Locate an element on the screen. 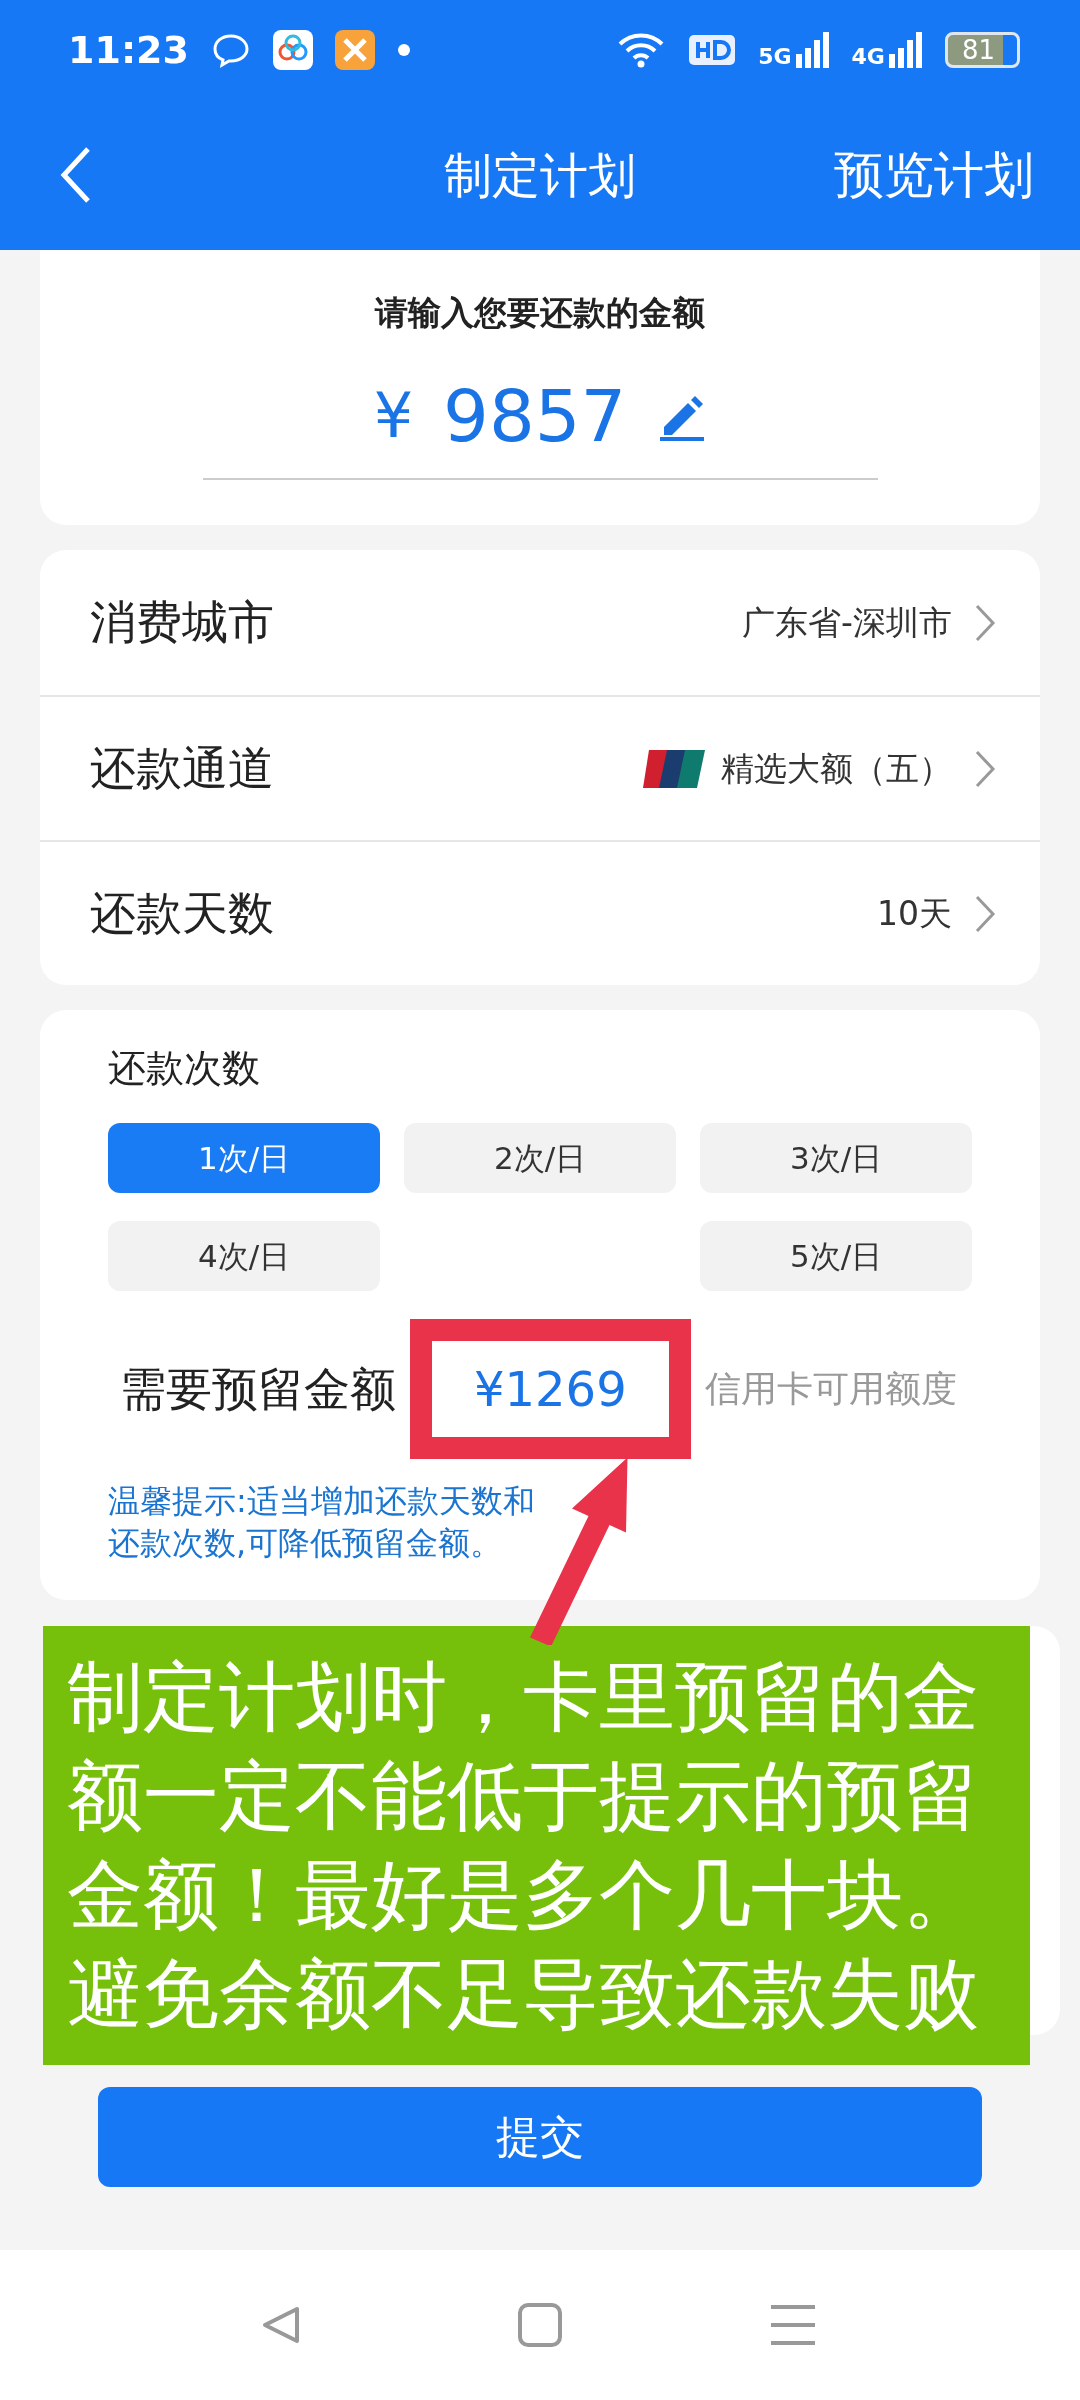 The image size is (1080, 2400). submit-button: 提交 is located at coordinates (540, 2137).